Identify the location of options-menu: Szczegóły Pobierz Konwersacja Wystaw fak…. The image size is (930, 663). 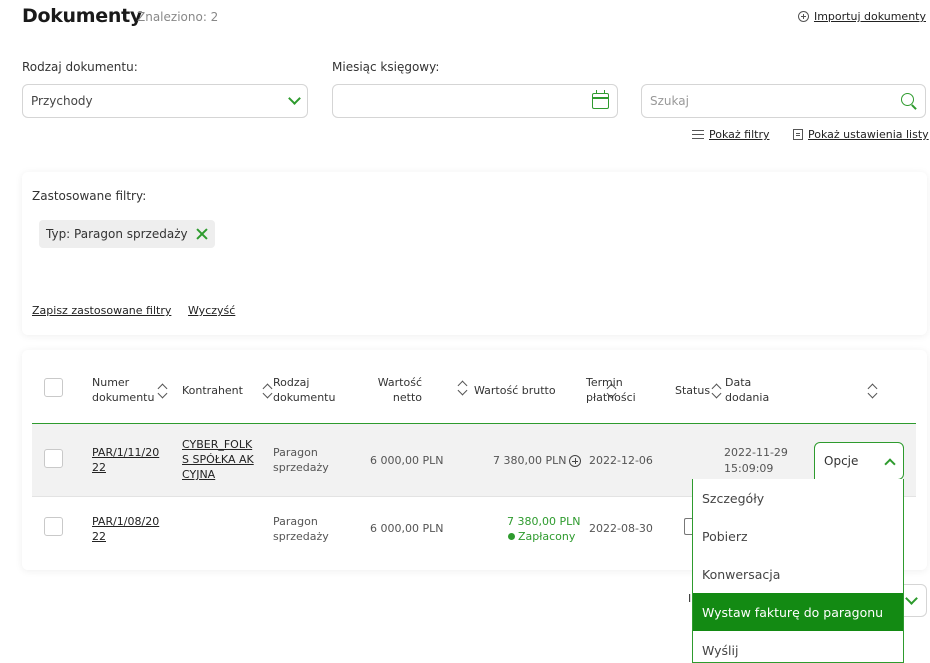
(798, 571).